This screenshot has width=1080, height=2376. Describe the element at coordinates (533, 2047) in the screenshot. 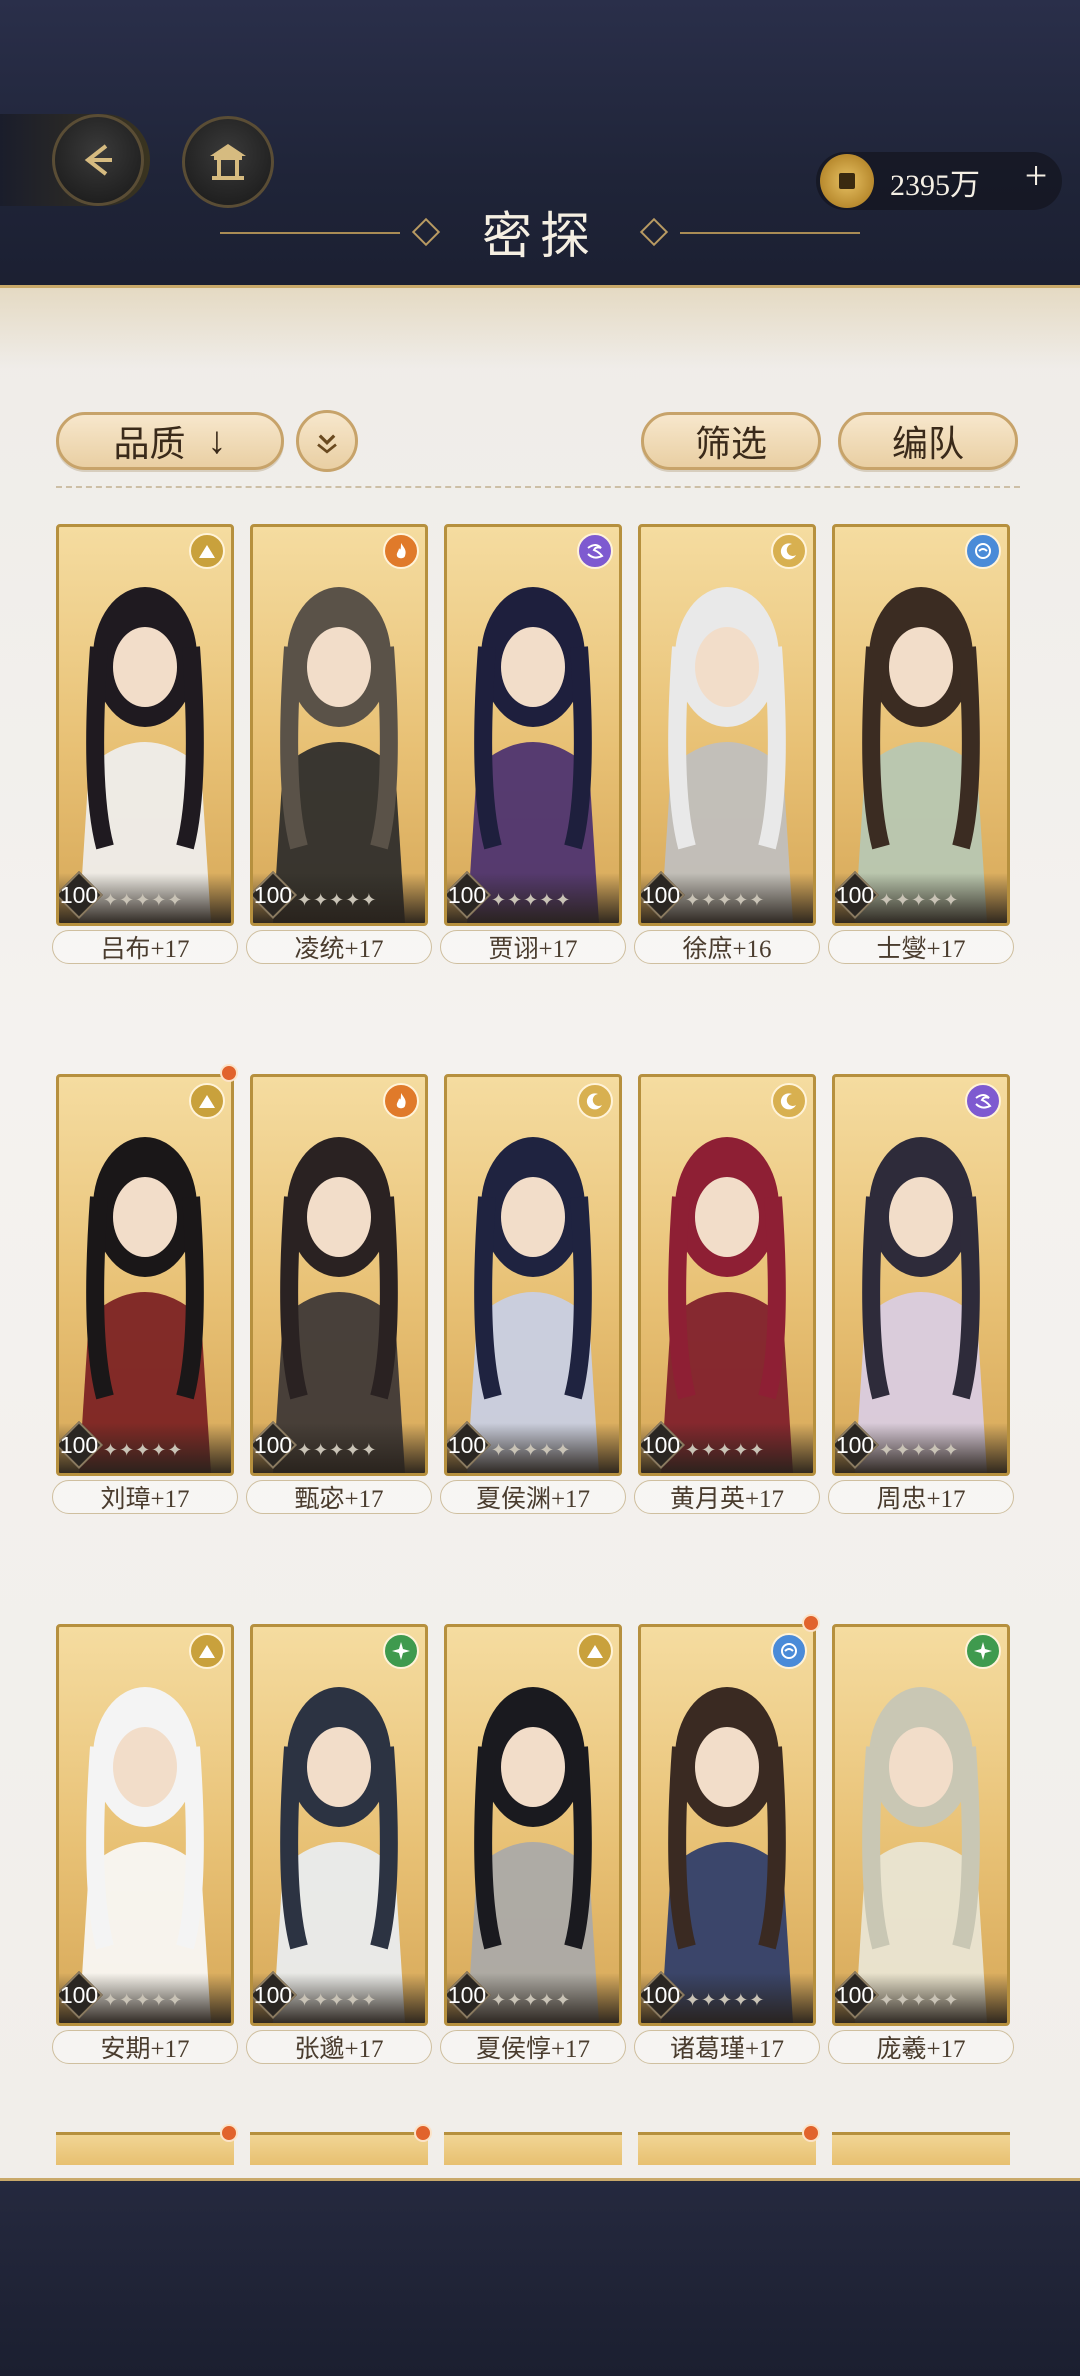

I see `hero-name: 夏侯惇+17` at that location.